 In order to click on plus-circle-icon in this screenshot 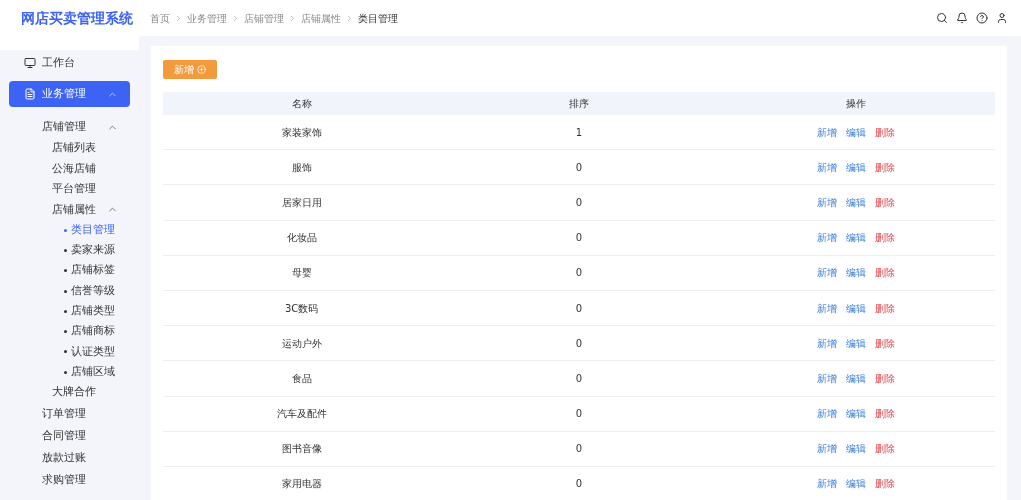, I will do `click(201, 69)`.